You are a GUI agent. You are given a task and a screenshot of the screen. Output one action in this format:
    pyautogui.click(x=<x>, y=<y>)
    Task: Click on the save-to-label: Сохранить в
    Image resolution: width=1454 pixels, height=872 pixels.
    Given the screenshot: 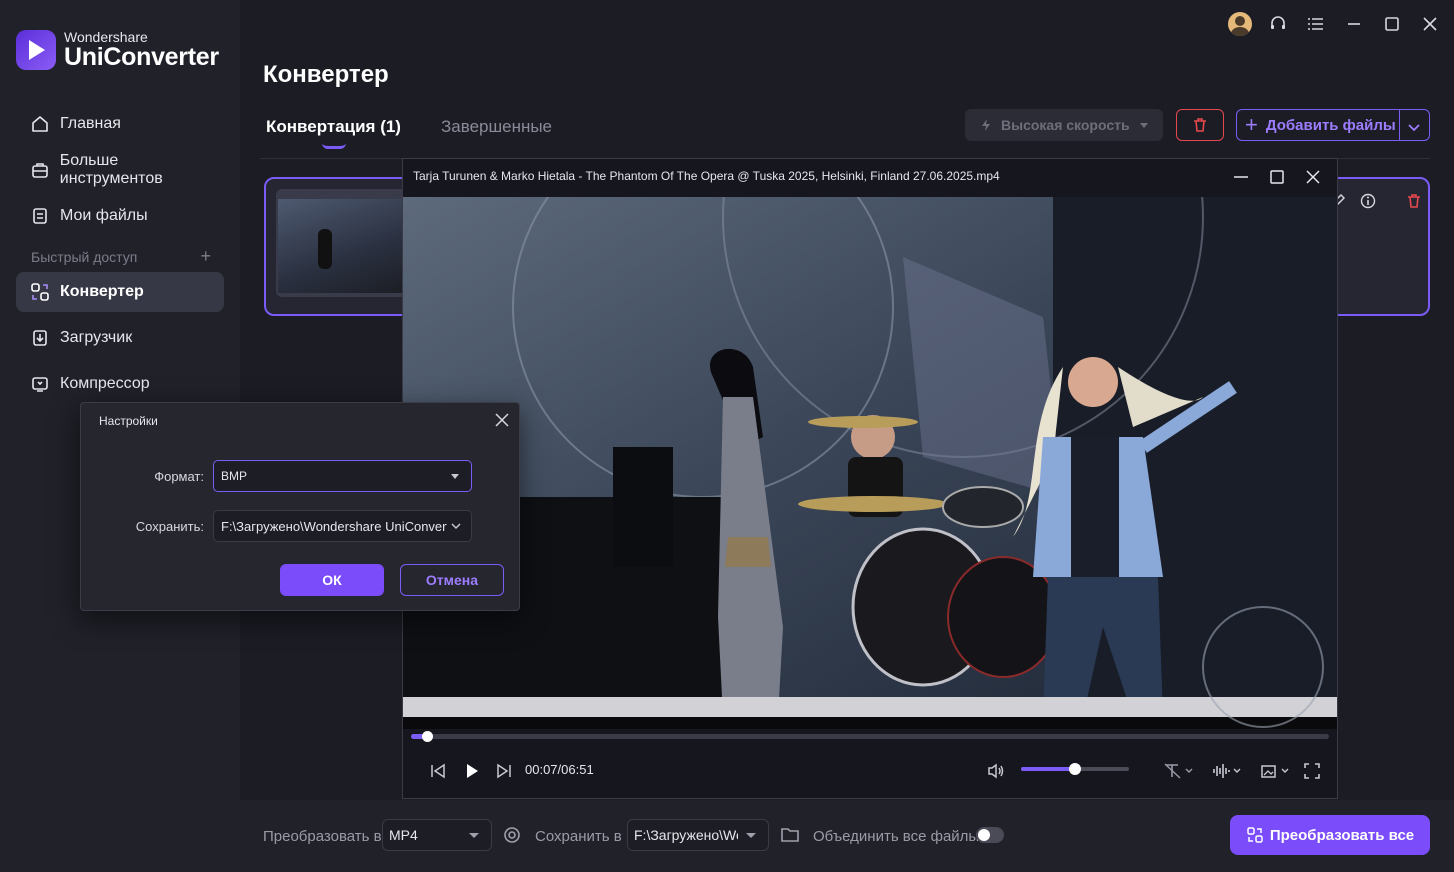 What is the action you would take?
    pyautogui.click(x=578, y=836)
    